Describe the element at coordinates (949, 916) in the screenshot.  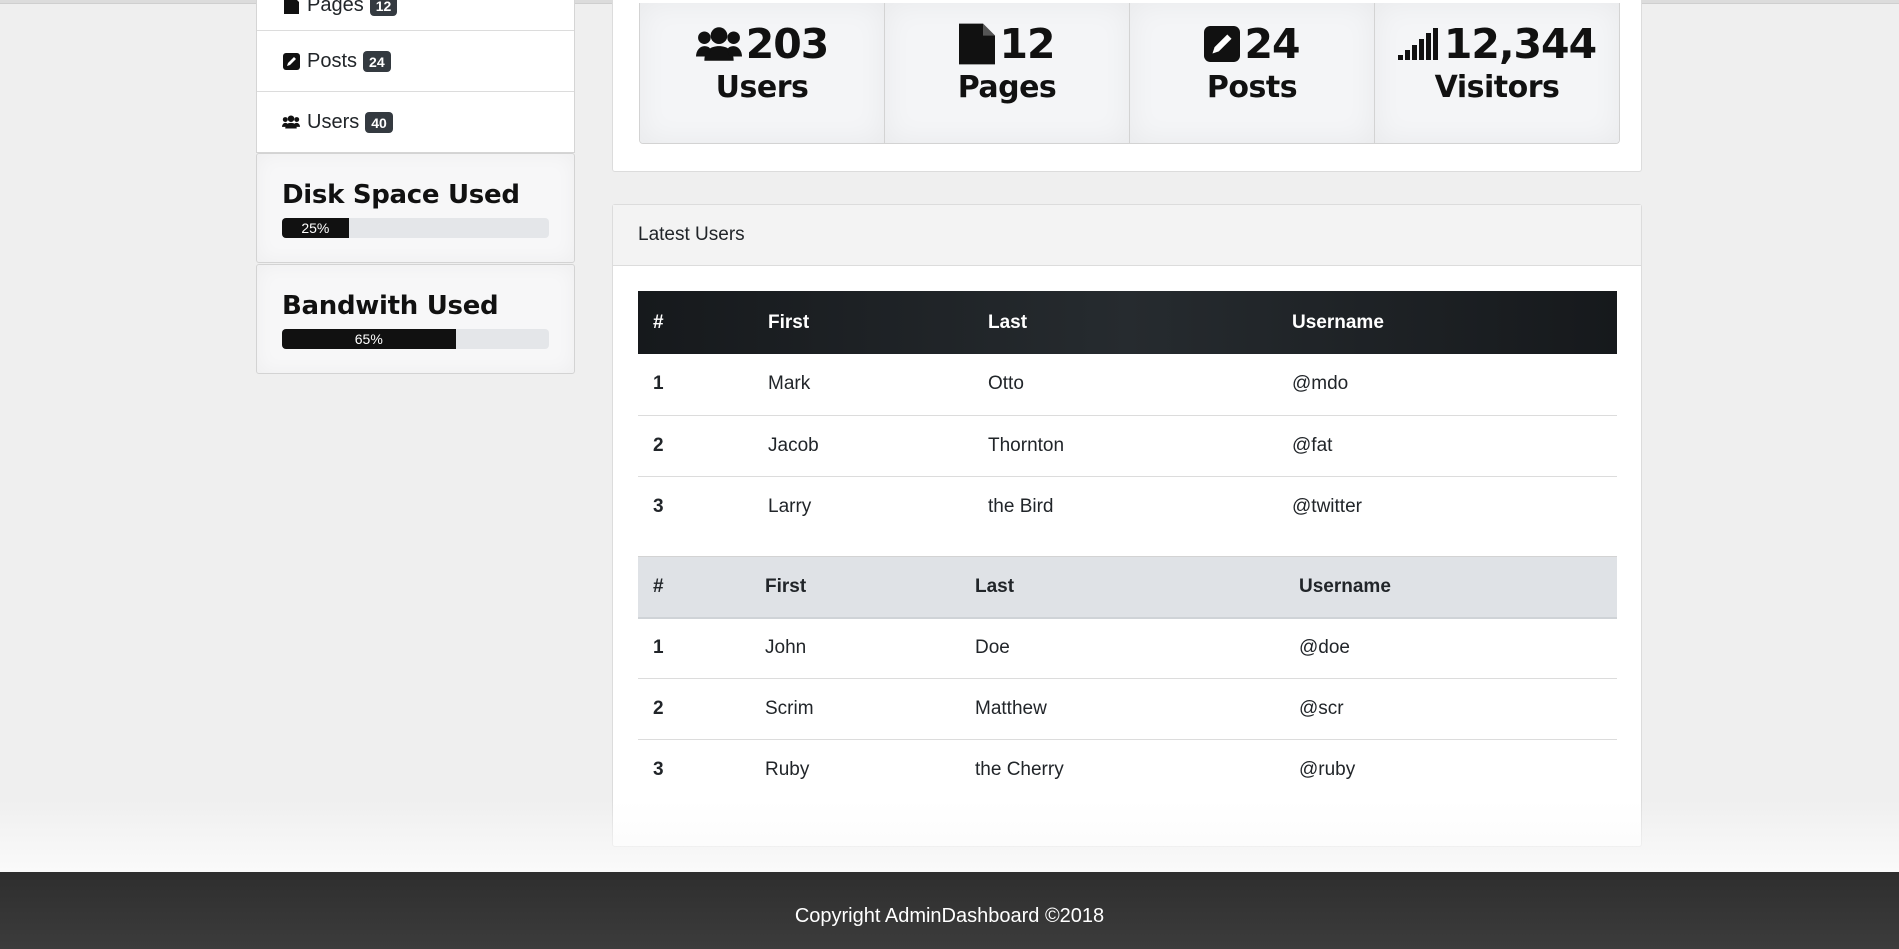
I see `footer-copyright: Copyright AdminDashboard ©2018` at that location.